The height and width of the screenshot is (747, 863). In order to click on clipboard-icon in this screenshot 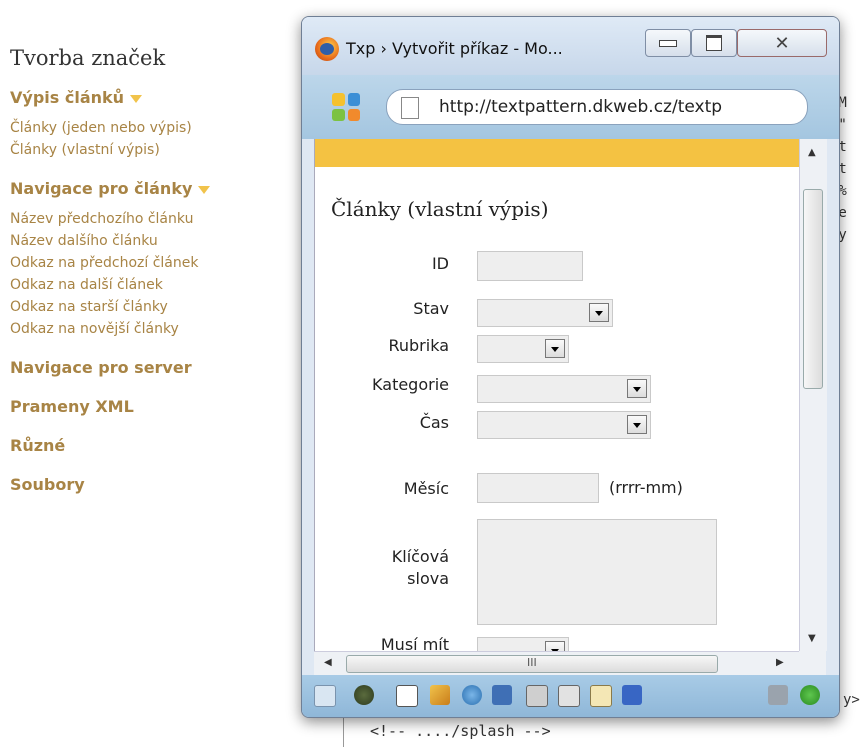, I will do `click(569, 696)`.